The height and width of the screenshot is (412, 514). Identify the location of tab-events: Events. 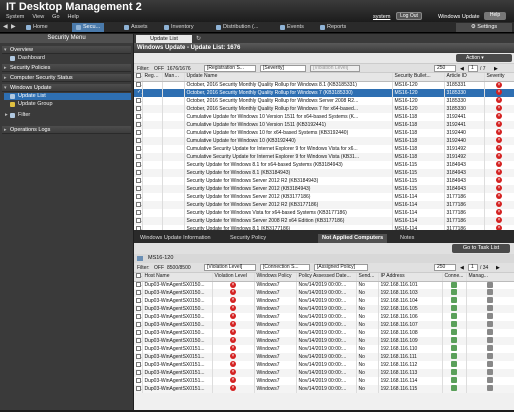
(292, 27).